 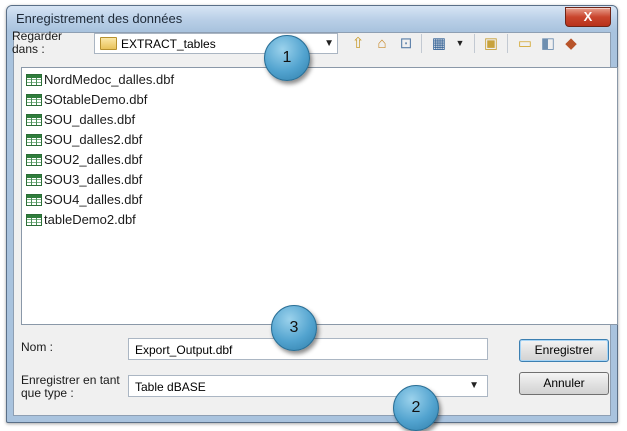 What do you see at coordinates (84, 180) in the screenshot?
I see `list-item: SOU3_dalles.dbf` at bounding box center [84, 180].